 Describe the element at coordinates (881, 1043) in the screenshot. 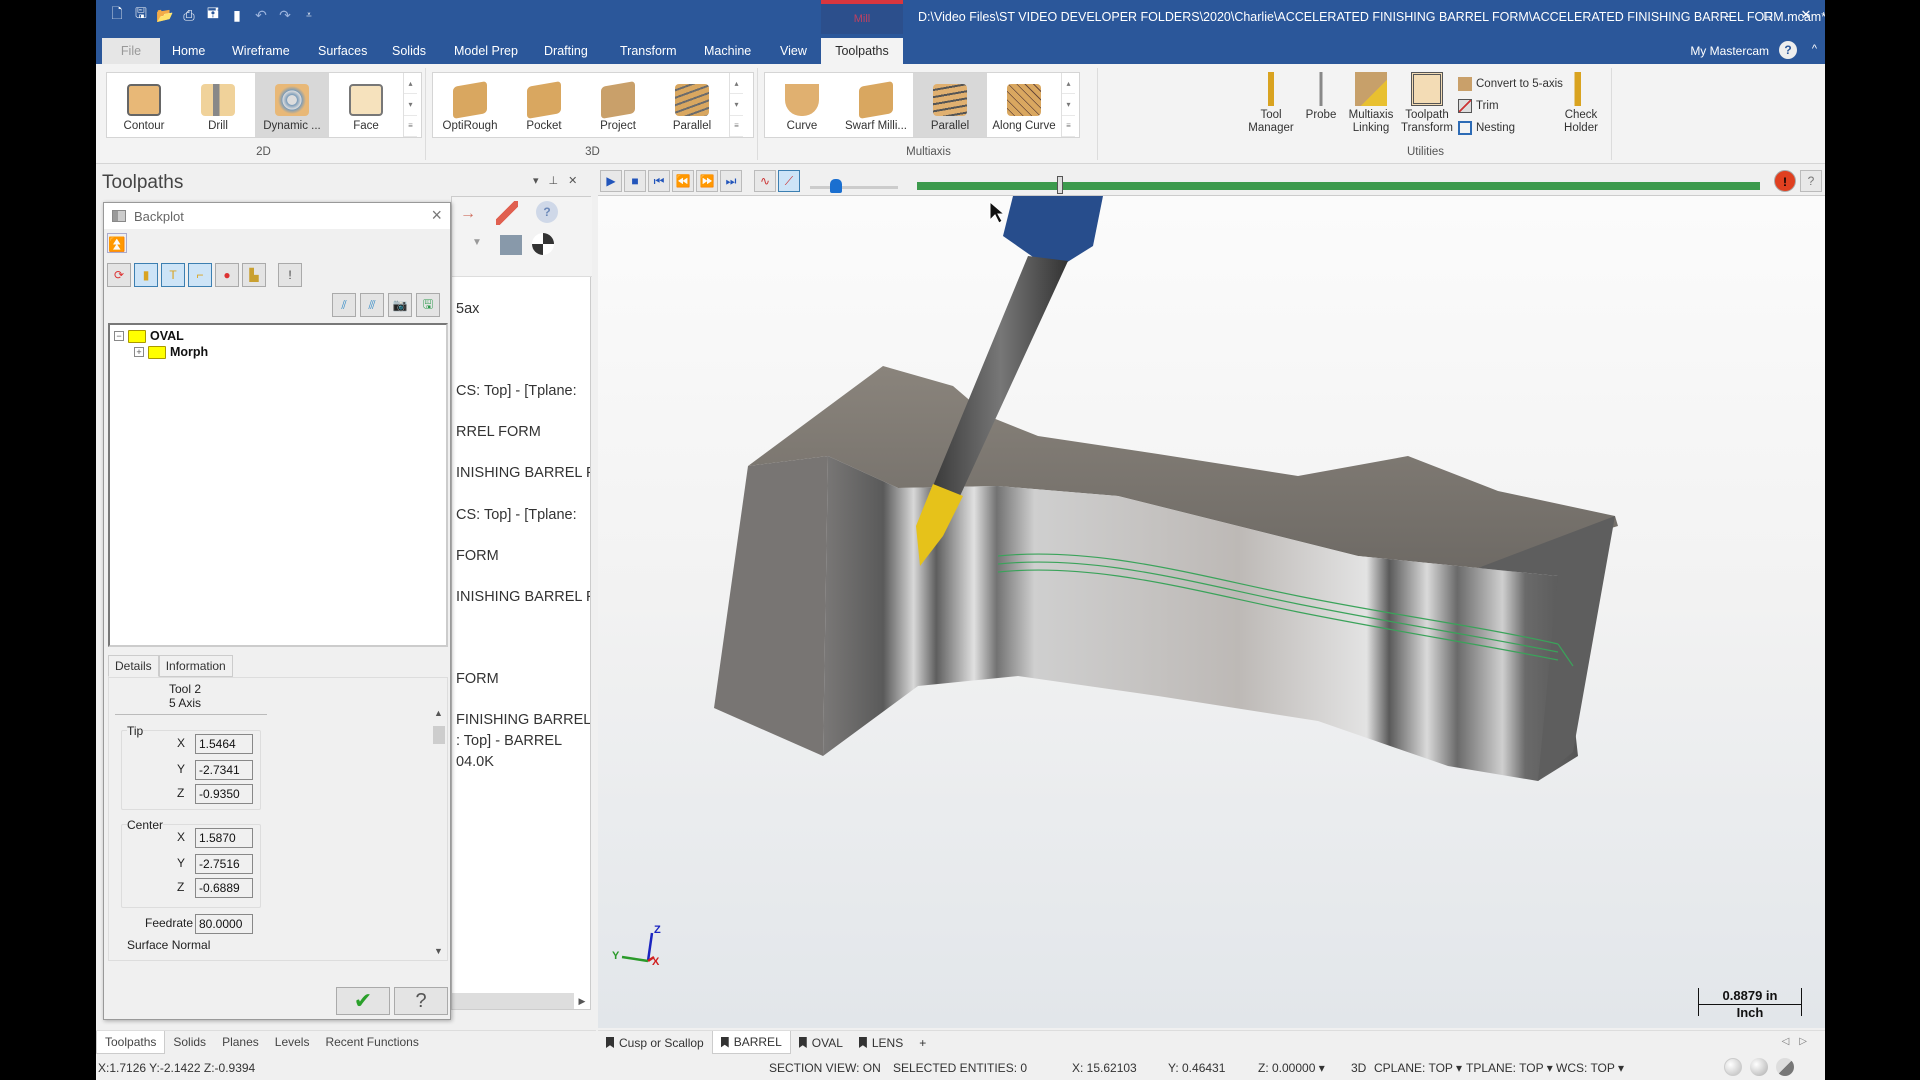

I see `view-tab-lens: LENS` at that location.